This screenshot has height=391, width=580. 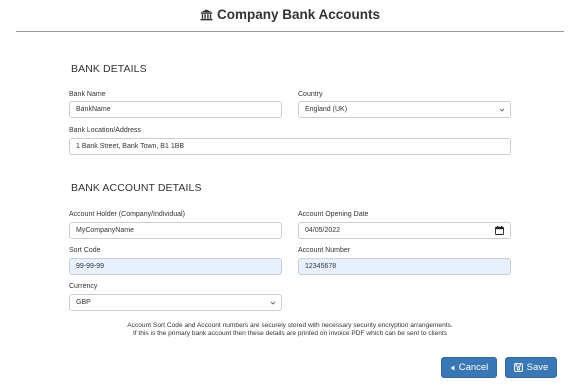 I want to click on cancel-button-label: Cancel, so click(x=473, y=367).